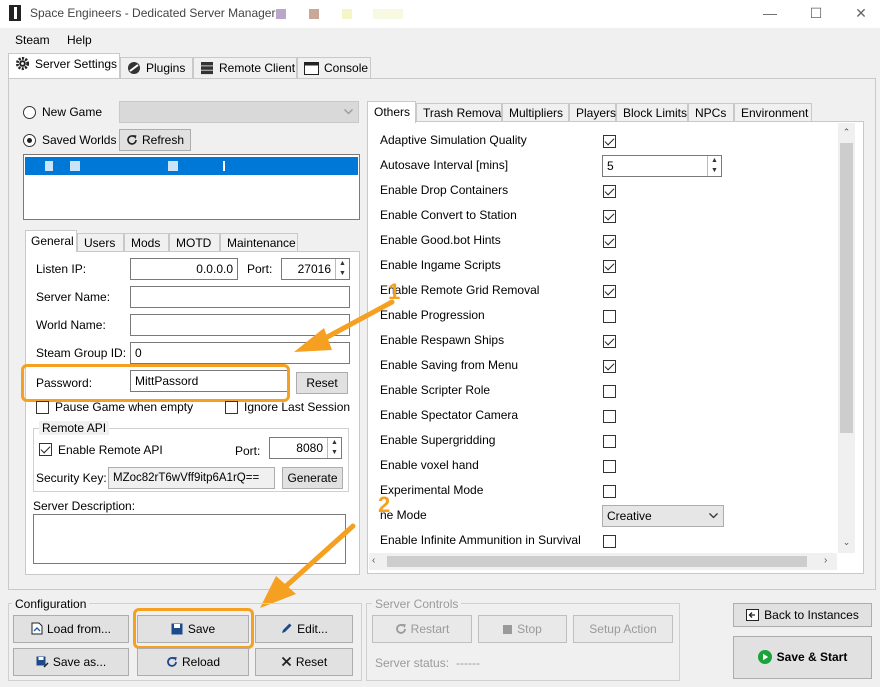 This screenshot has height=687, width=880. I want to click on tab-console: Console, so click(334, 68).